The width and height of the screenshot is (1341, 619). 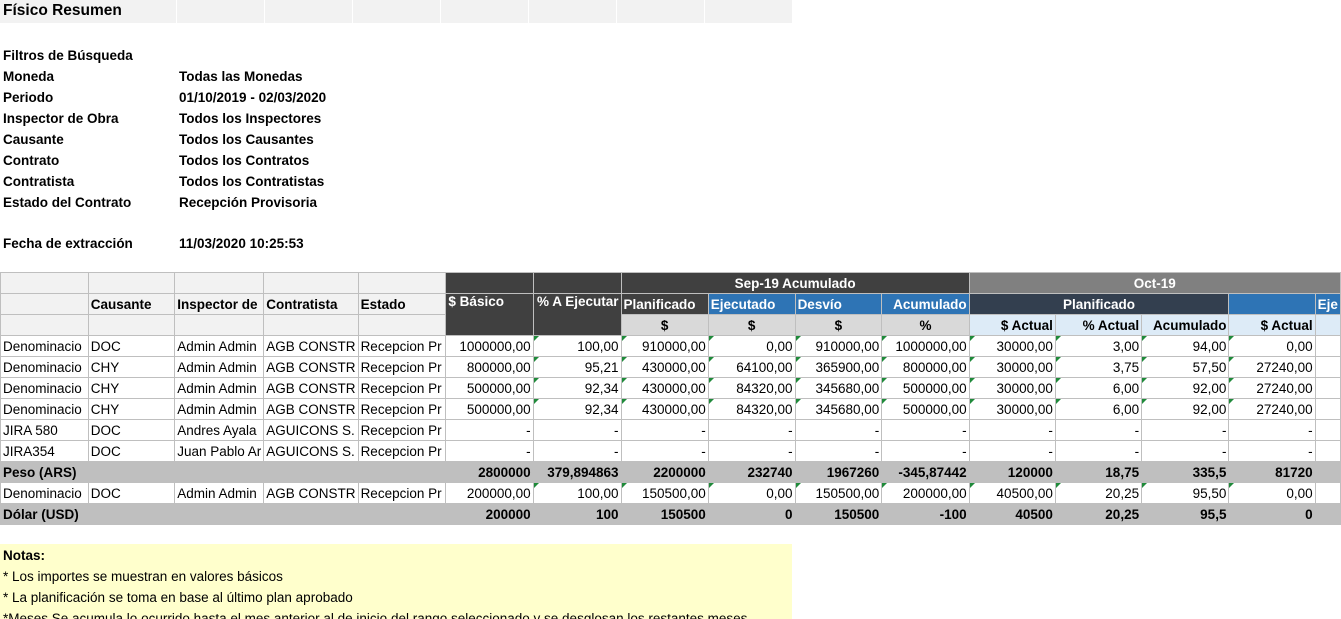 I want to click on row-value-cell: 2200000, so click(x=664, y=472).